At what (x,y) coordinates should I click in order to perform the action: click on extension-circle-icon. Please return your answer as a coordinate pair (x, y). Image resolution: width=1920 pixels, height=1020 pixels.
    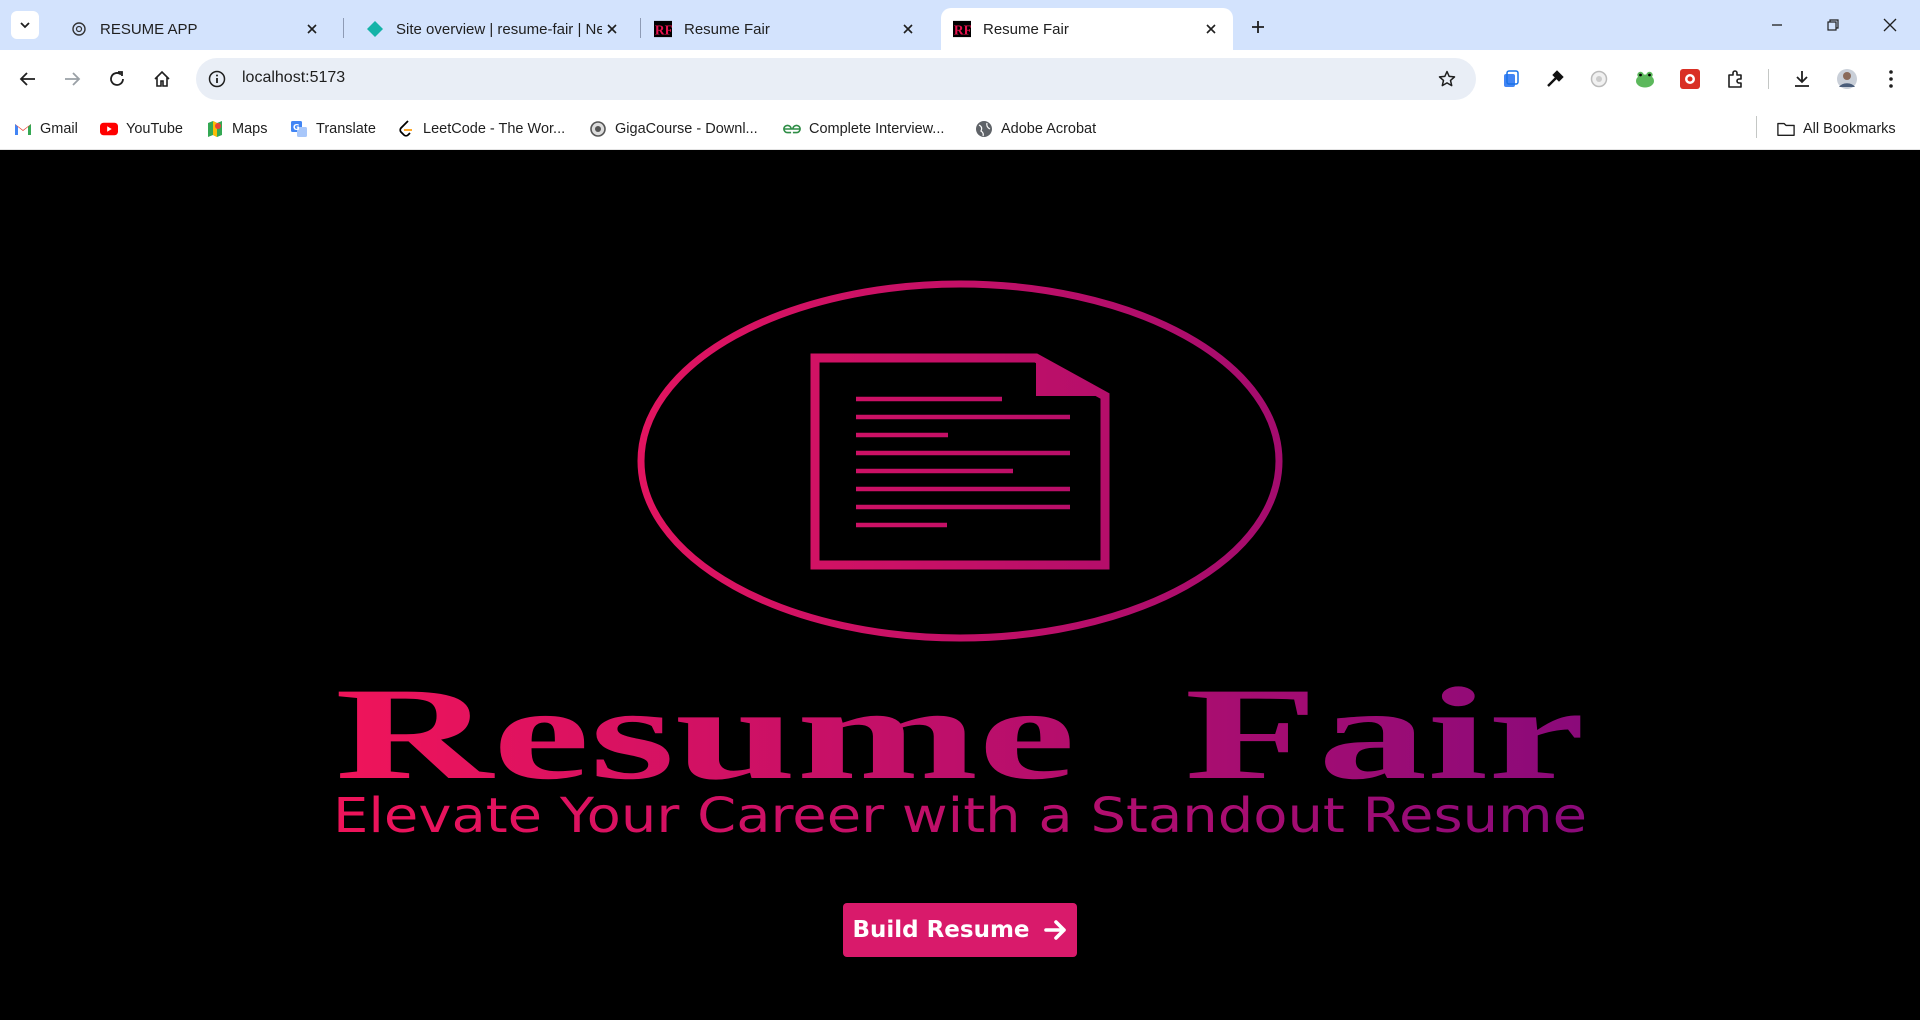
    Looking at the image, I should click on (1599, 79).